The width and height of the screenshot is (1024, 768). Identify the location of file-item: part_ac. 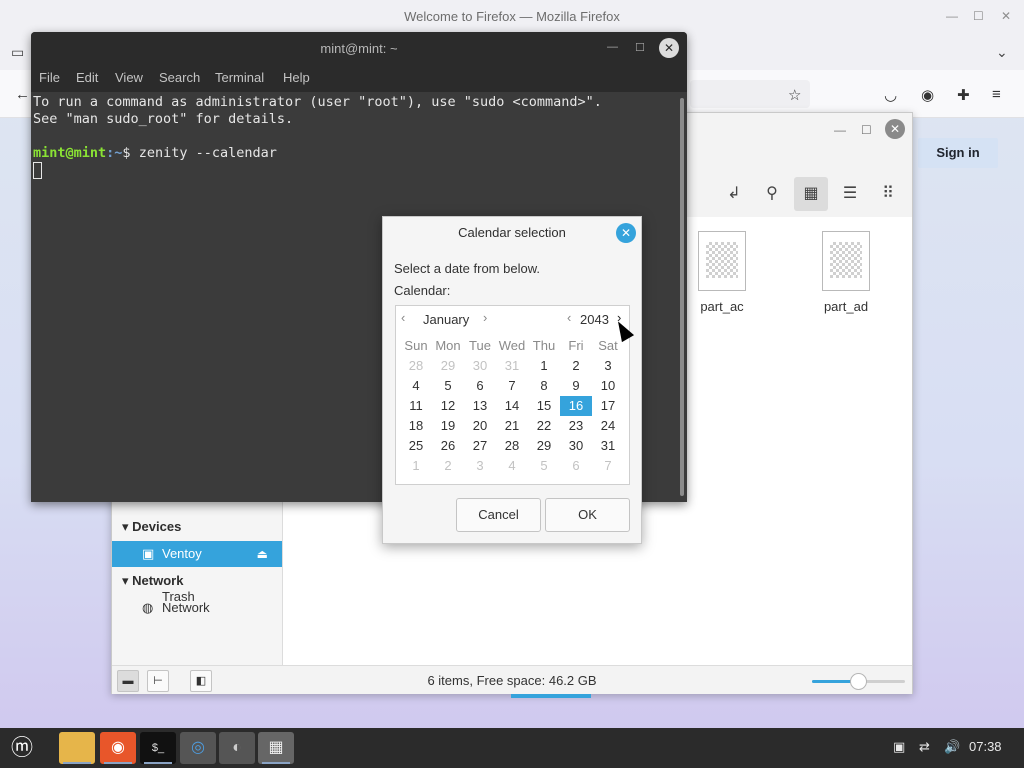
(722, 272).